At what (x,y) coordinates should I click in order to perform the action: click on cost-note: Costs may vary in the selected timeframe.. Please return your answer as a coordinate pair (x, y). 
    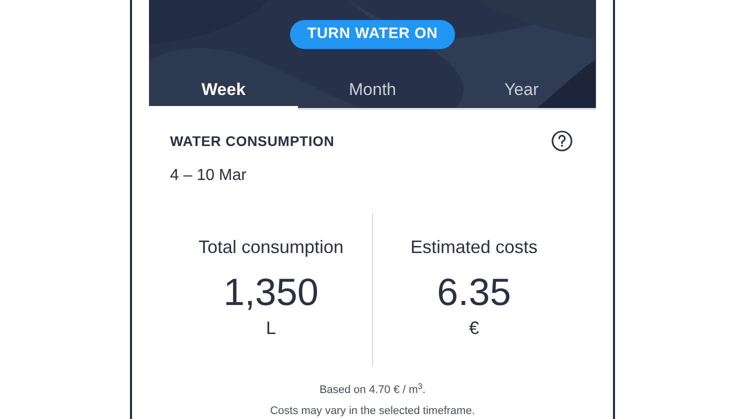
    Looking at the image, I should click on (372, 411).